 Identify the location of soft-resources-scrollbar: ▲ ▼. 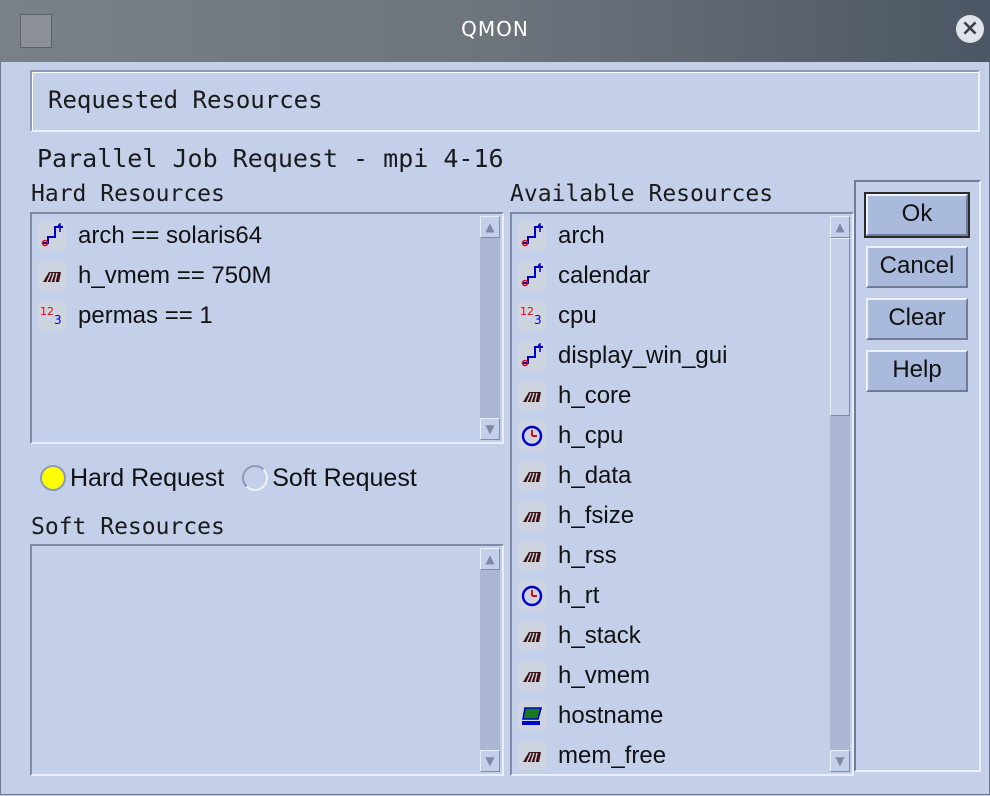
(490, 660).